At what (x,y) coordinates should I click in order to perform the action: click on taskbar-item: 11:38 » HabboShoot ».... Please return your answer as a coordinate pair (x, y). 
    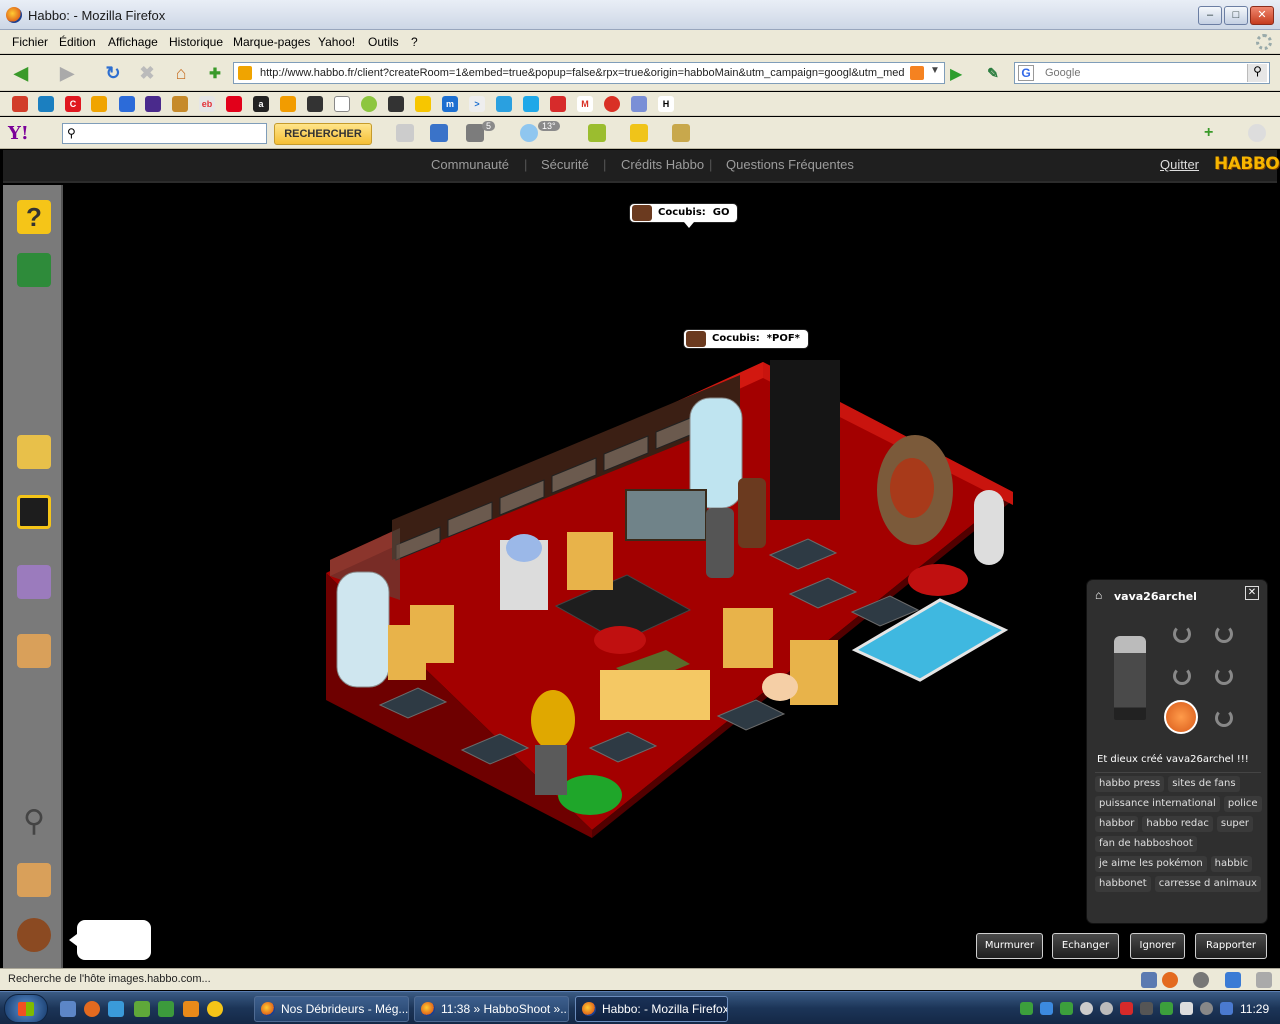
    Looking at the image, I should click on (491, 1009).